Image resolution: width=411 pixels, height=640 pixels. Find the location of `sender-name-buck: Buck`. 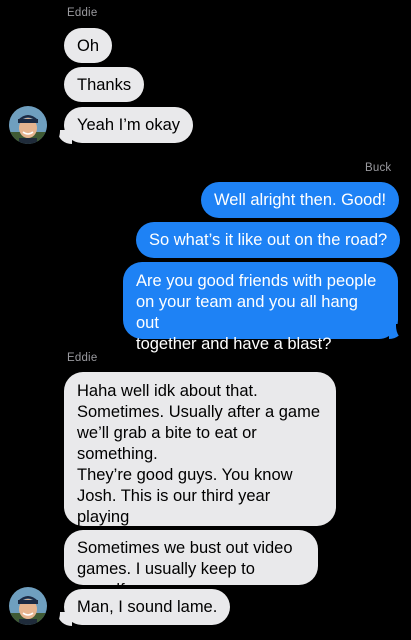

sender-name-buck: Buck is located at coordinates (378, 168).